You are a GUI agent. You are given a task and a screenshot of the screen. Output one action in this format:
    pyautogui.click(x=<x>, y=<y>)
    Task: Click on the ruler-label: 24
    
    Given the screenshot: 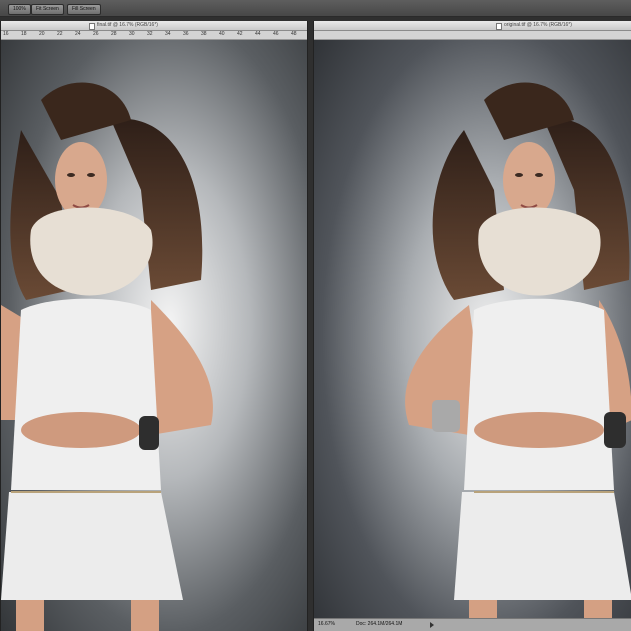 What is the action you would take?
    pyautogui.click(x=78, y=34)
    